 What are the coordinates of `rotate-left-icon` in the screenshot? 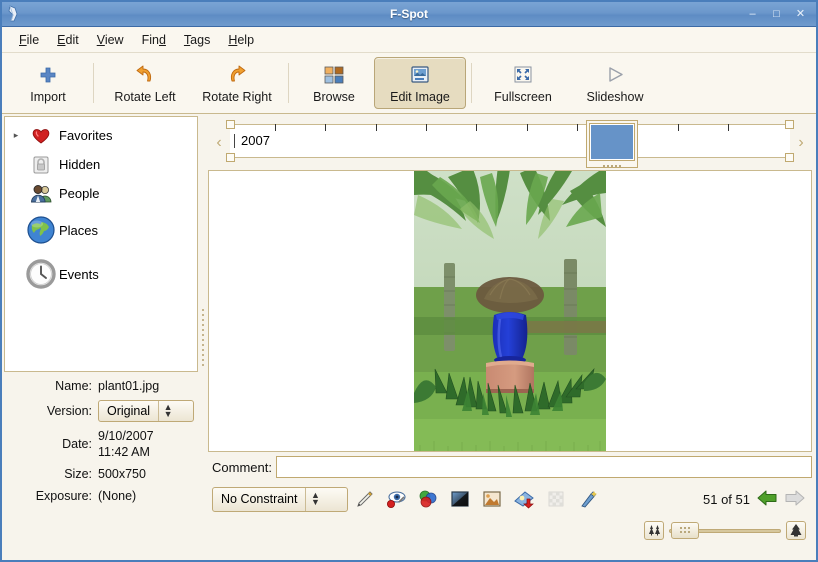 It's located at (145, 75).